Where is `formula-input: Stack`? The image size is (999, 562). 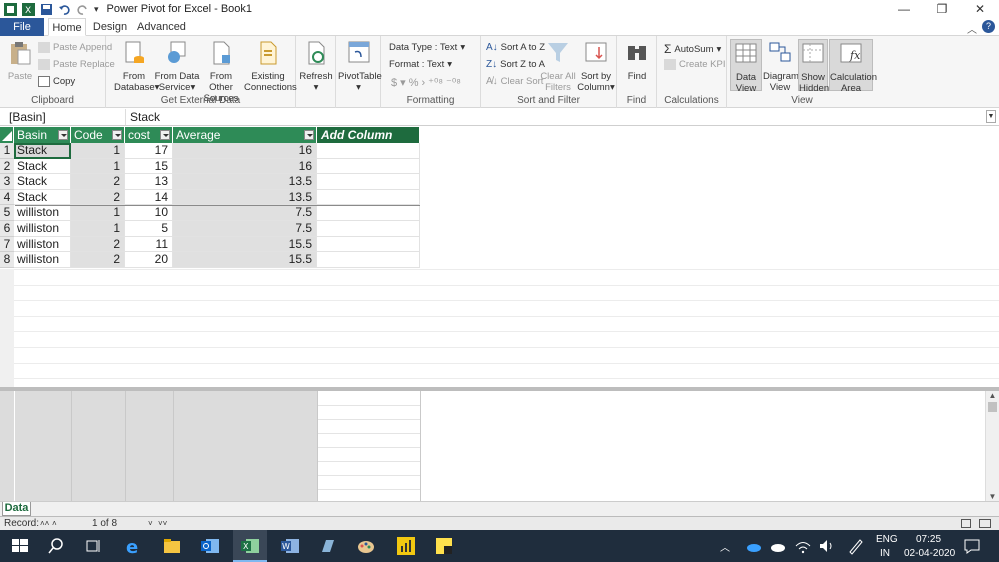
formula-input: Stack is located at coordinates (145, 117).